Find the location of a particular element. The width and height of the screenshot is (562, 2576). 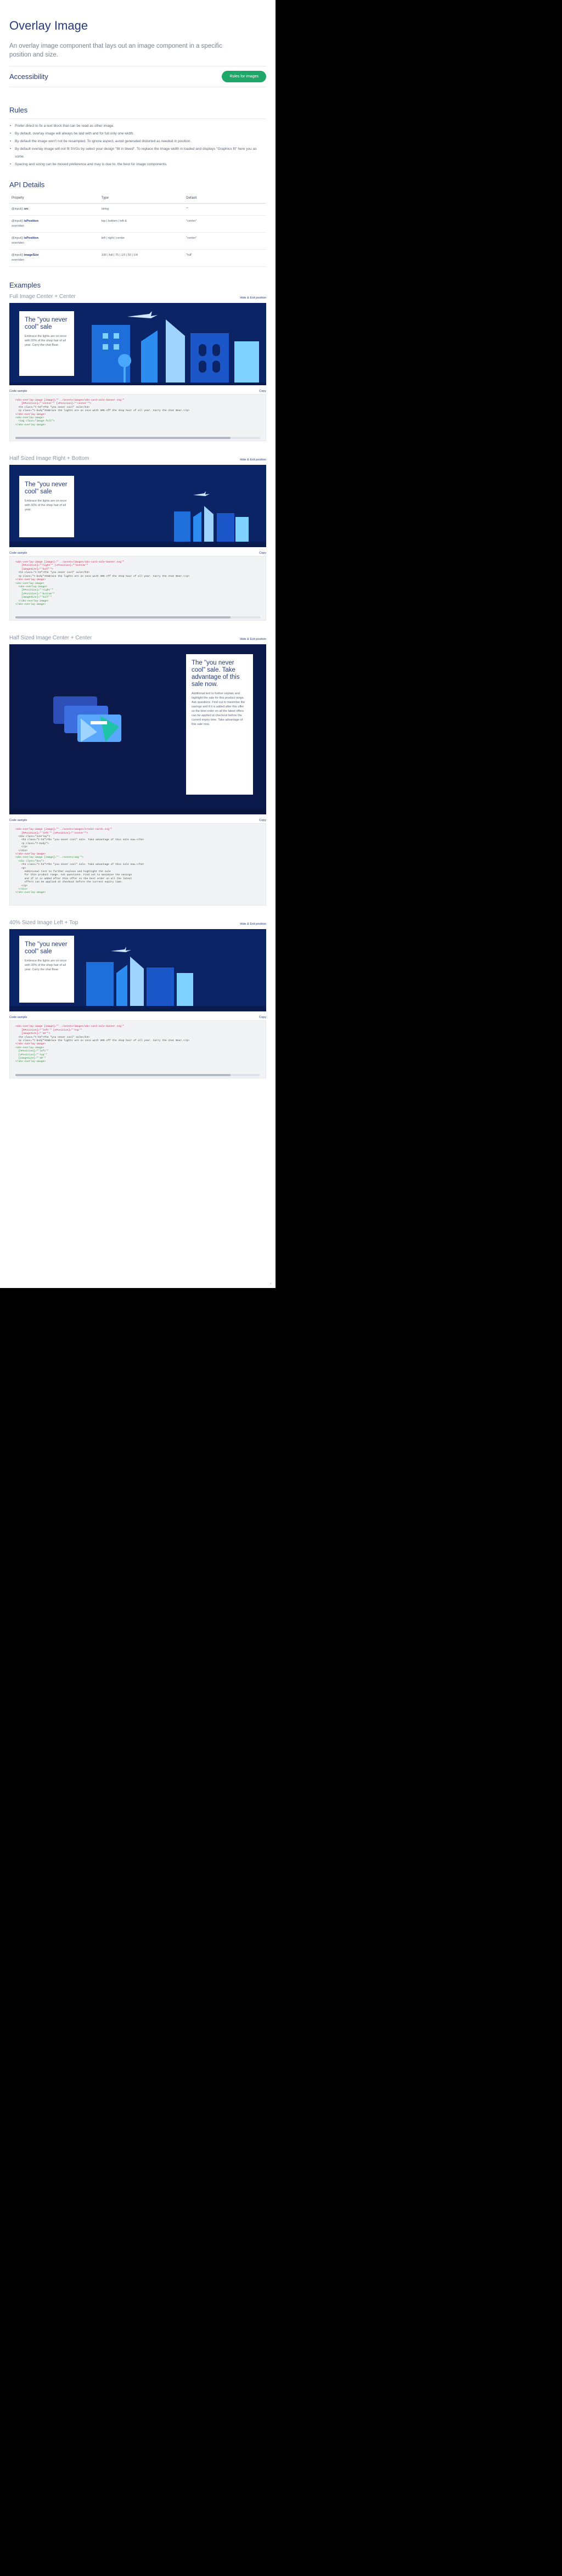

code-line: [hPosition]="'left'" is located at coordinates (32, 1052).